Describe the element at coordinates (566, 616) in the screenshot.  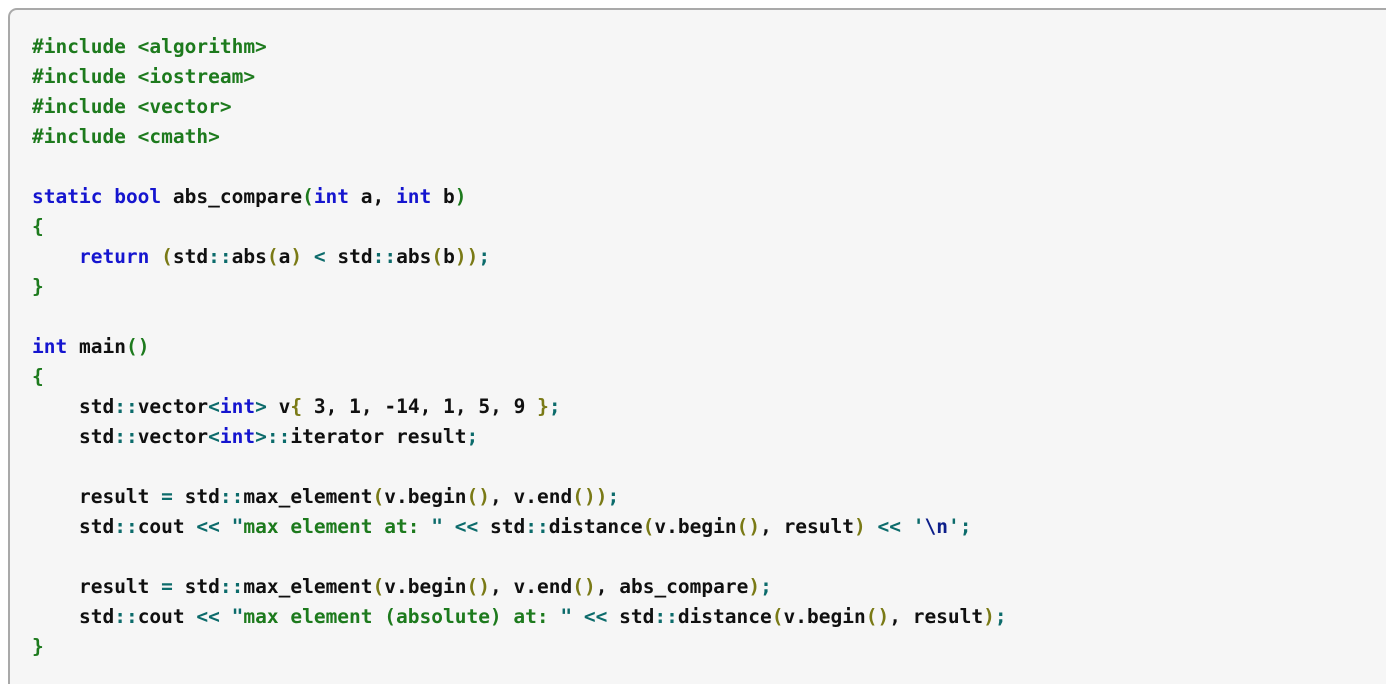
I see `quote-close: "` at that location.